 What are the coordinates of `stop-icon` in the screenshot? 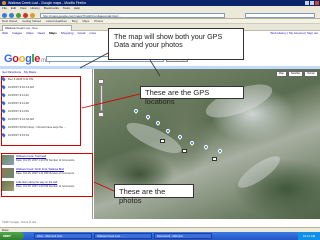 It's located at (25, 15).